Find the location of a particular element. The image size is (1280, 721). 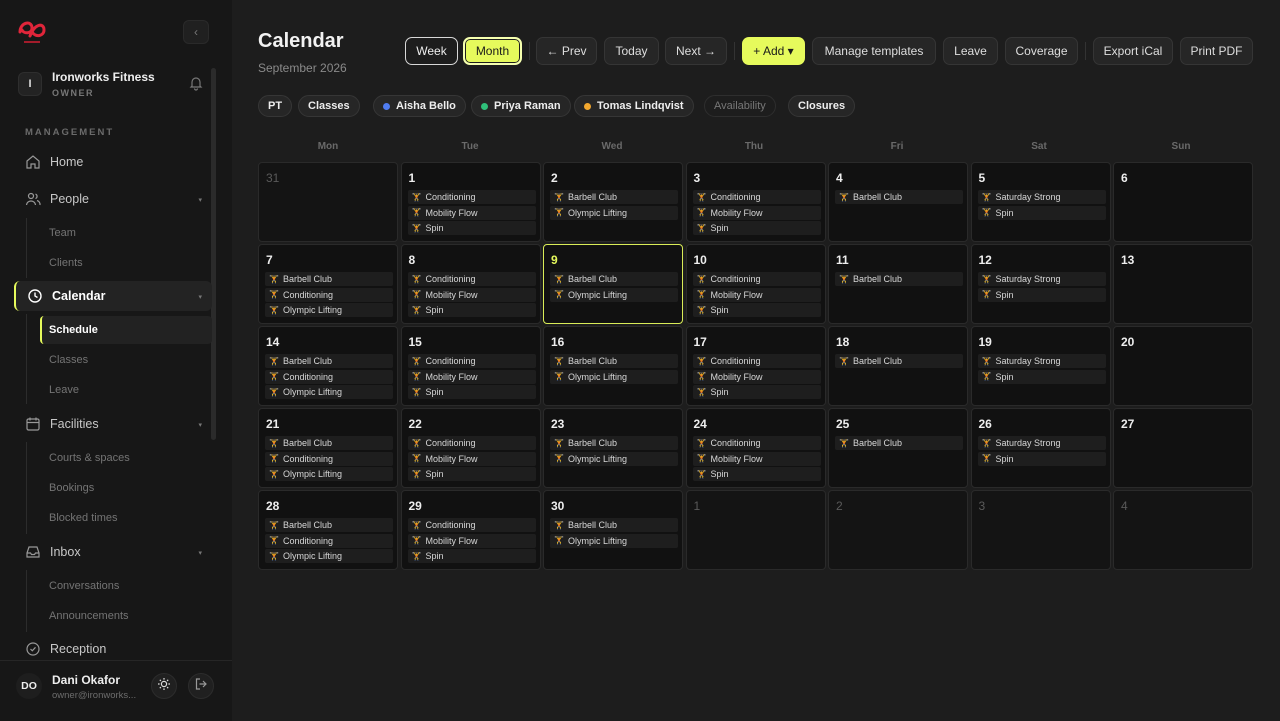

sidebar-subitem-bookings: Bookings is located at coordinates (126, 488).